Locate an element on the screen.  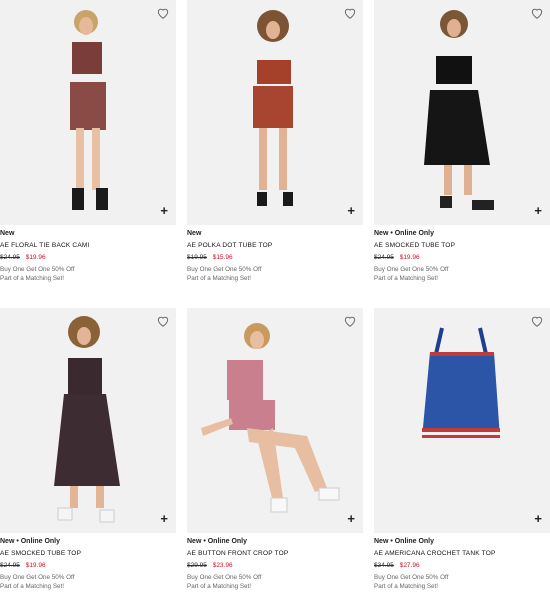
original-price: $29.95 is located at coordinates (197, 565).